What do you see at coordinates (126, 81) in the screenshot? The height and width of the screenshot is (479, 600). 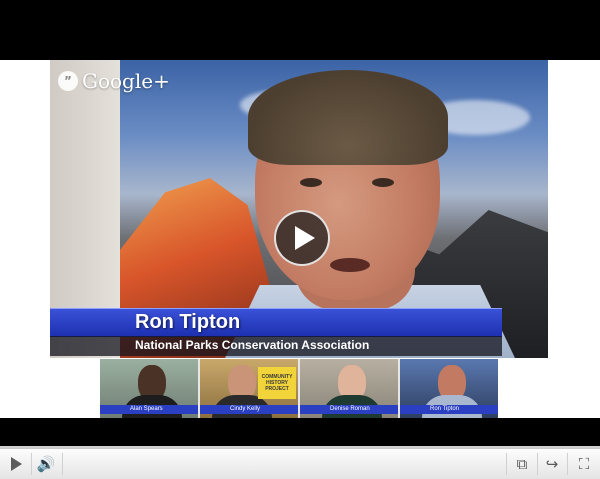 I see `brand-label: Google+` at bounding box center [126, 81].